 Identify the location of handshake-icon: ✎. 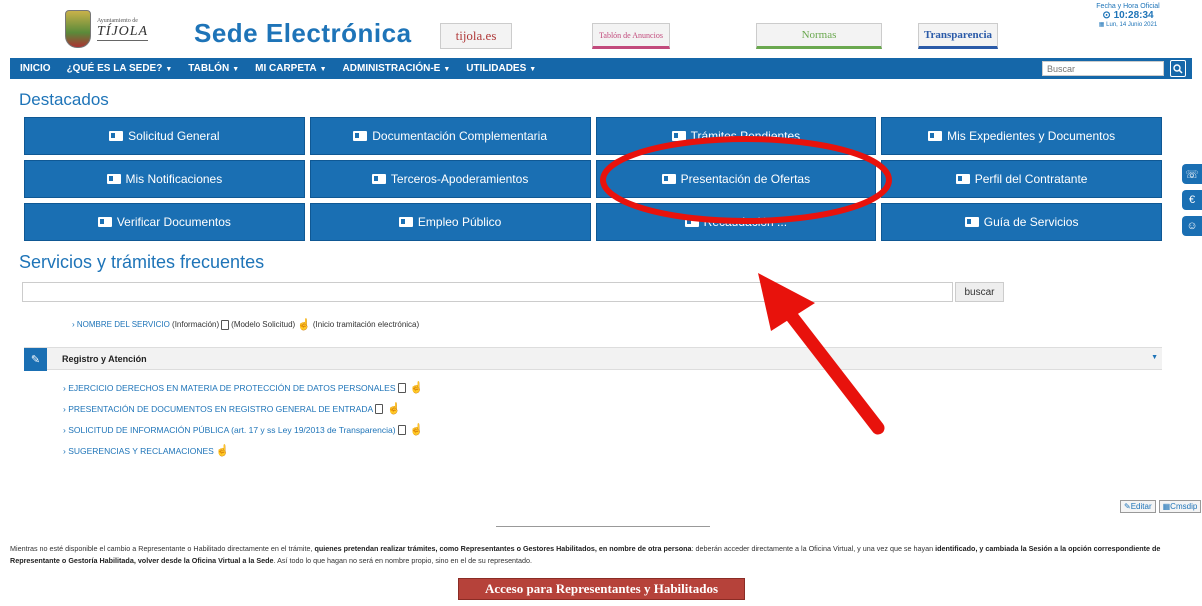
(35, 359).